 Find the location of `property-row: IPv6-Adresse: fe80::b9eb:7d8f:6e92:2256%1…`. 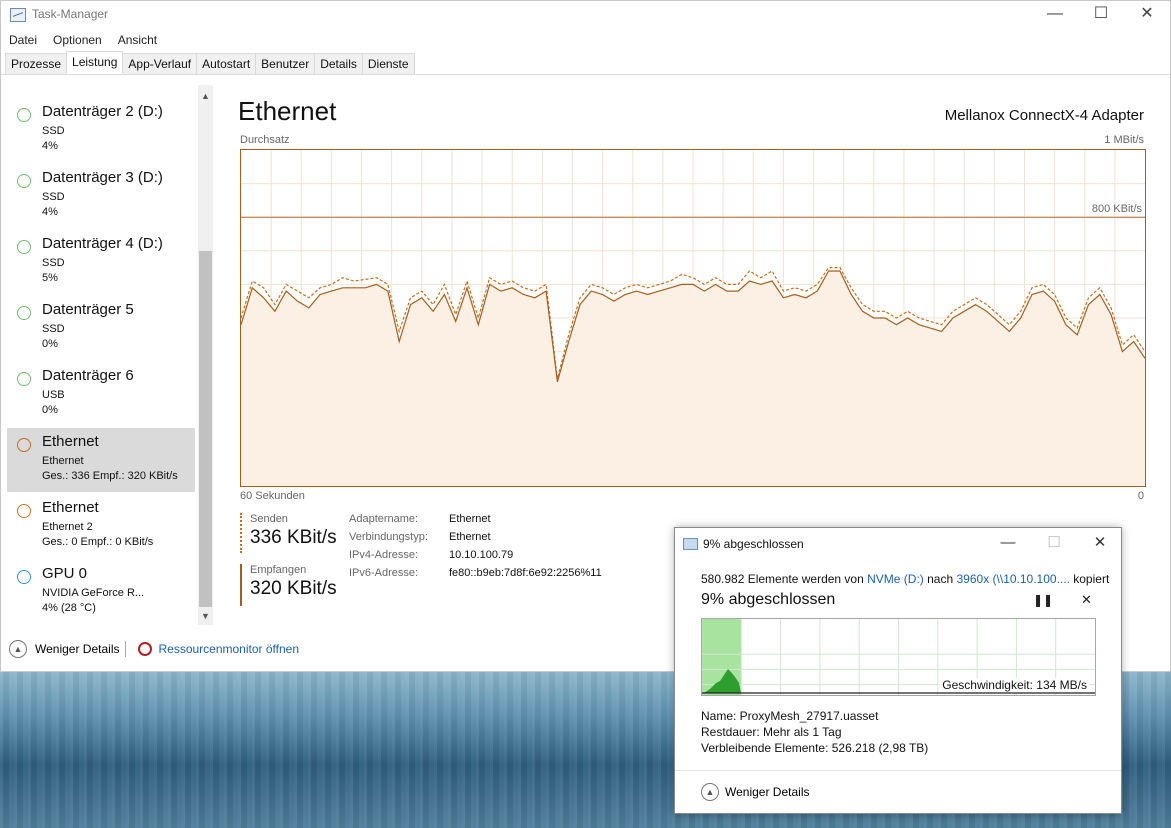

property-row: IPv6-Adresse: fe80::b9eb:7d8f:6e92:2256%1… is located at coordinates (475, 576).